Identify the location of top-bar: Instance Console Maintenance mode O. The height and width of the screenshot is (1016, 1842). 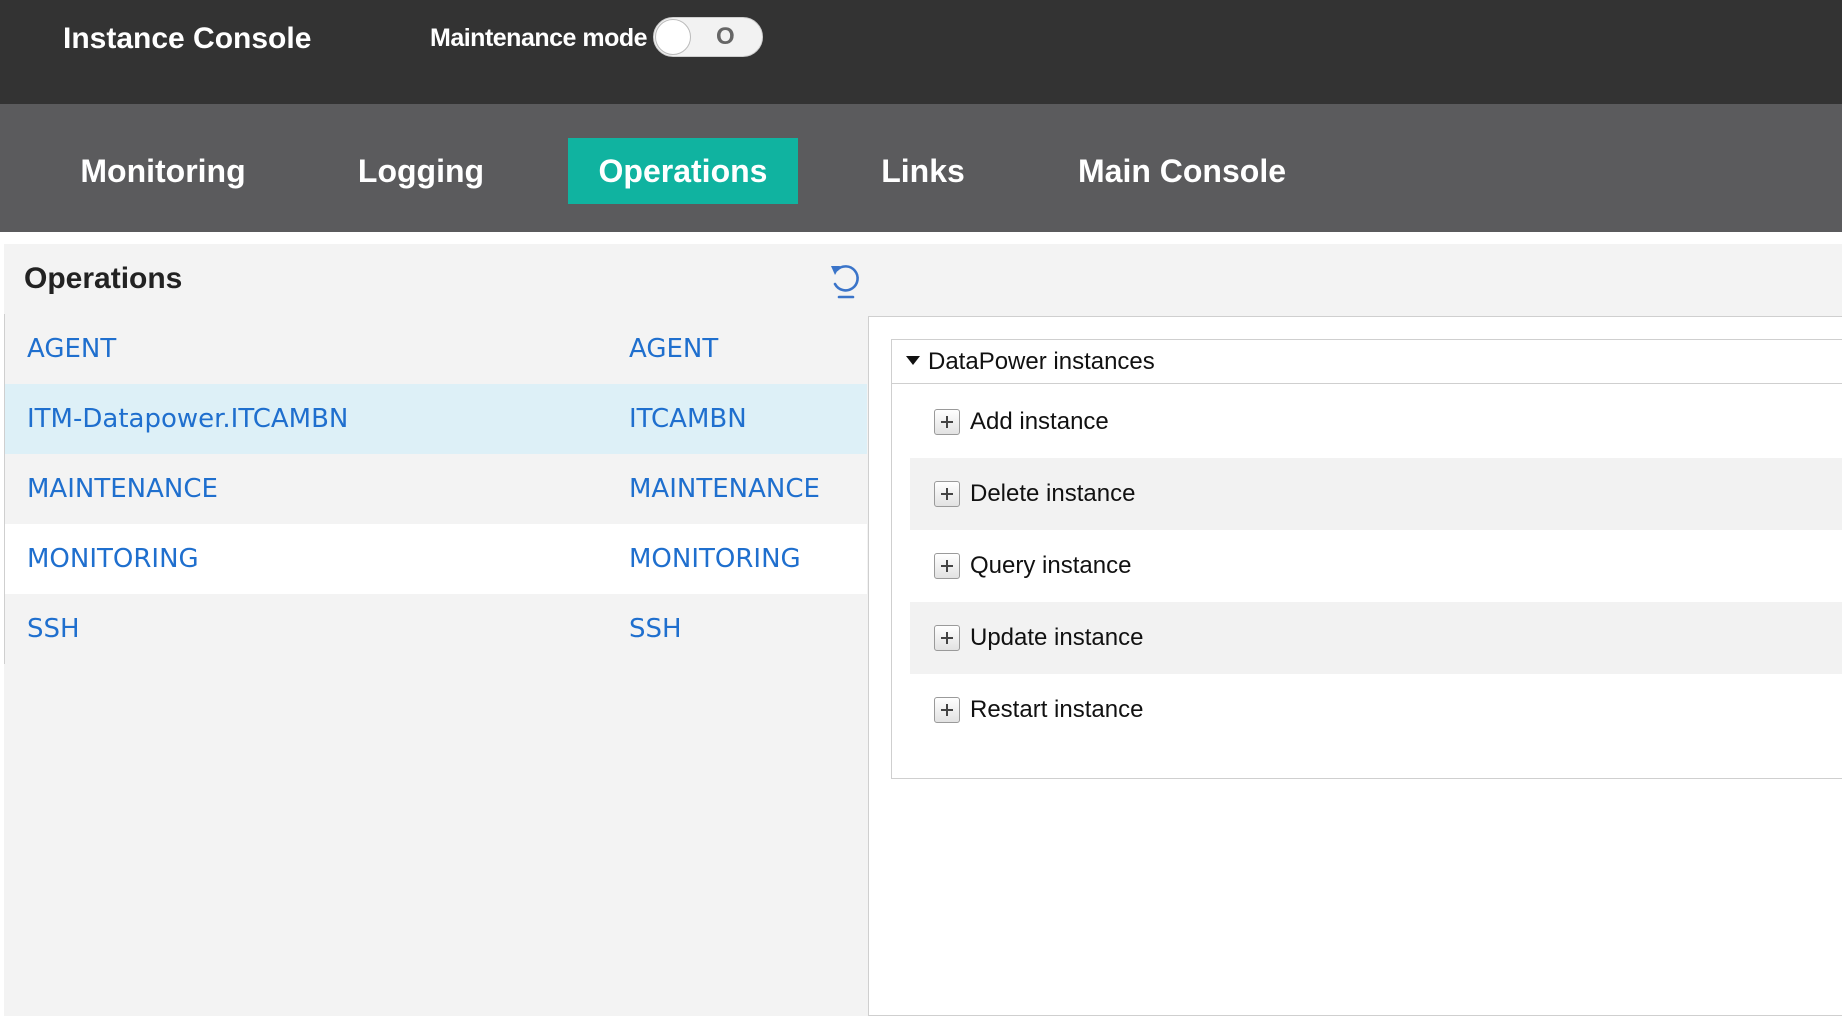
(921, 52).